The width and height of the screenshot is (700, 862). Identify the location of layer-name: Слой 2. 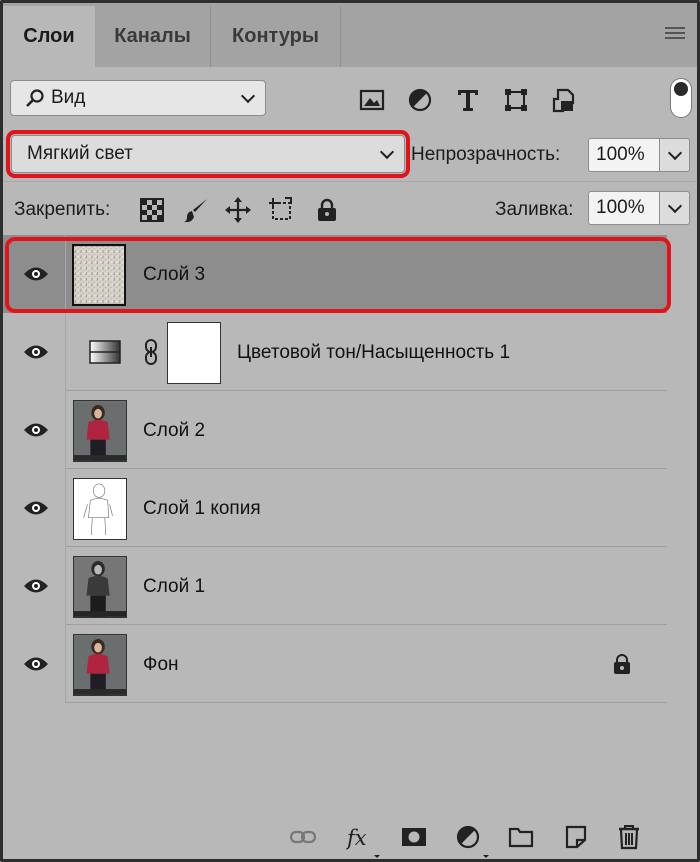
(174, 430).